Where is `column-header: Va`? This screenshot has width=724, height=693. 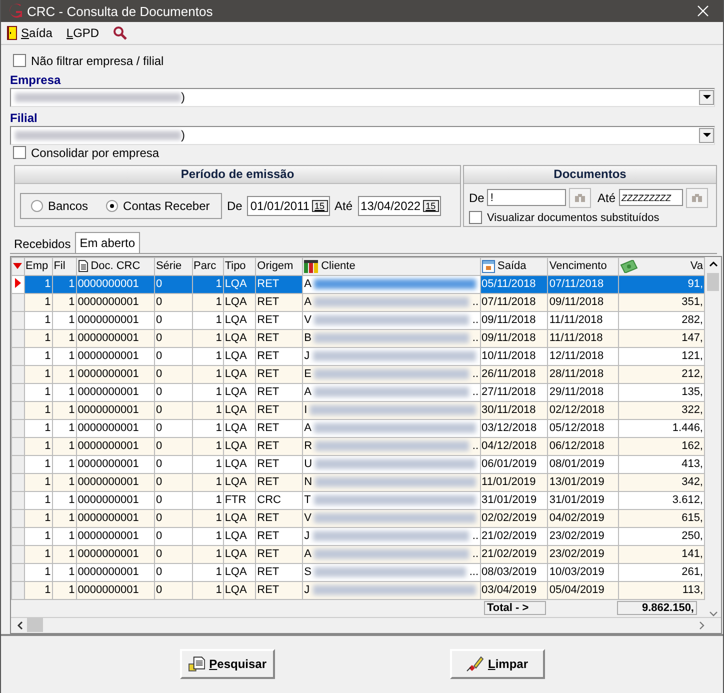 column-header: Va is located at coordinates (661, 266).